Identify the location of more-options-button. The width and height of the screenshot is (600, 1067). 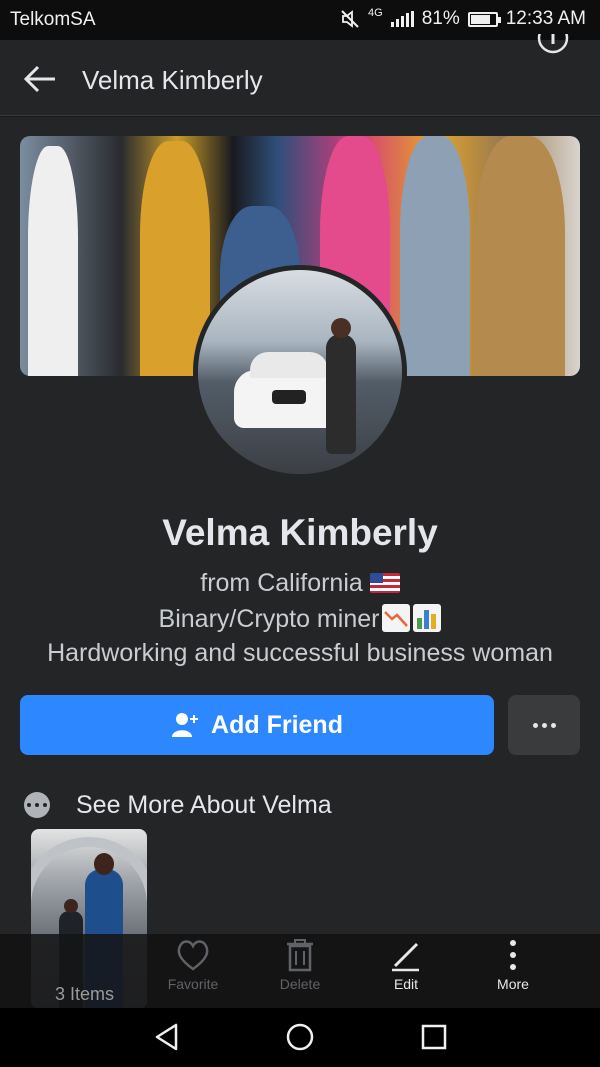
(544, 725).